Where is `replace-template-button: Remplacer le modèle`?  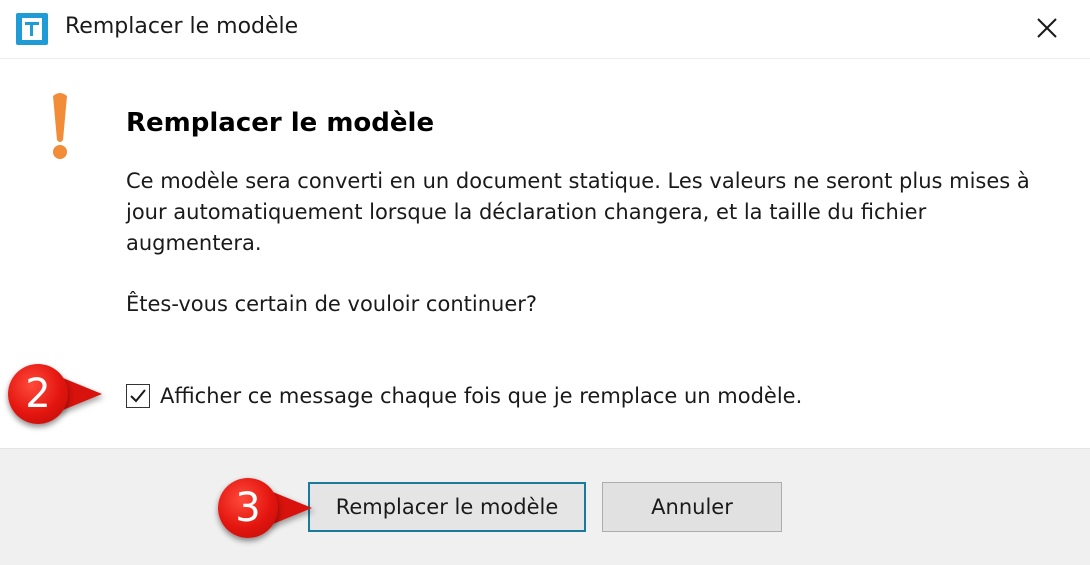
replace-template-button: Remplacer le modèle is located at coordinates (447, 507).